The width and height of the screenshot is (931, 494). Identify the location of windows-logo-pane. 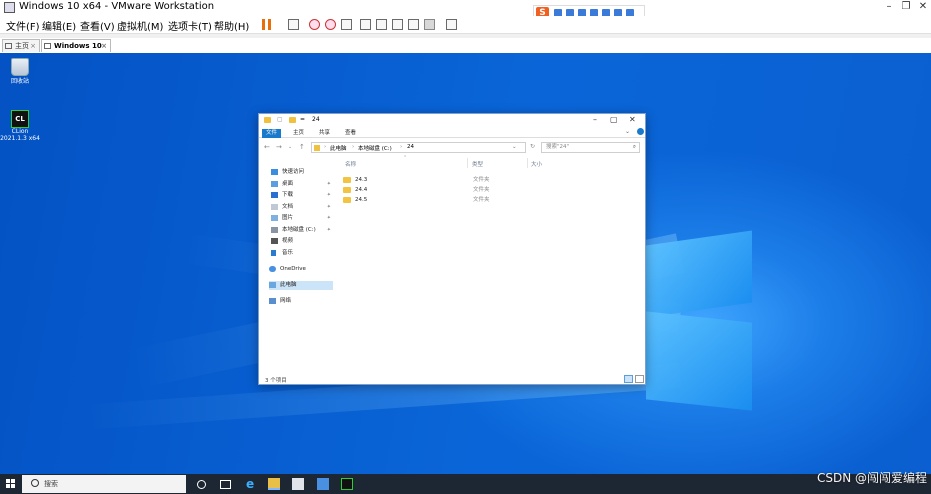
(699, 274).